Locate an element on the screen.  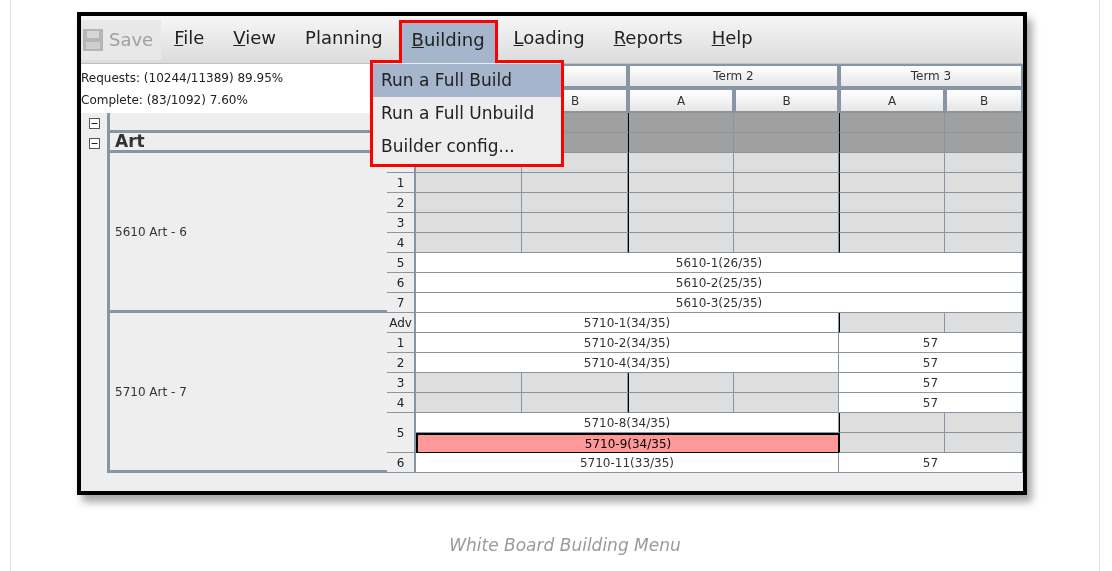
section-cell: 5610-3(25/35) is located at coordinates (719, 303).